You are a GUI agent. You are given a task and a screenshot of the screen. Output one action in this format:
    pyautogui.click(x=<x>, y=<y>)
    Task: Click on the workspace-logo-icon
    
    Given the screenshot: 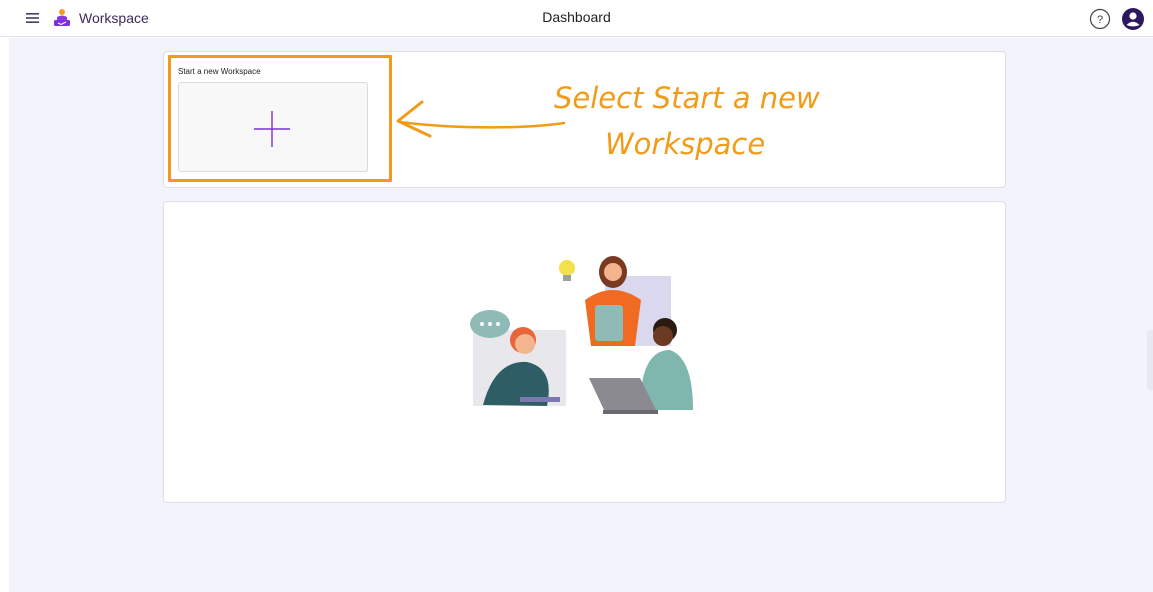 What is the action you would take?
    pyautogui.click(x=62, y=17)
    